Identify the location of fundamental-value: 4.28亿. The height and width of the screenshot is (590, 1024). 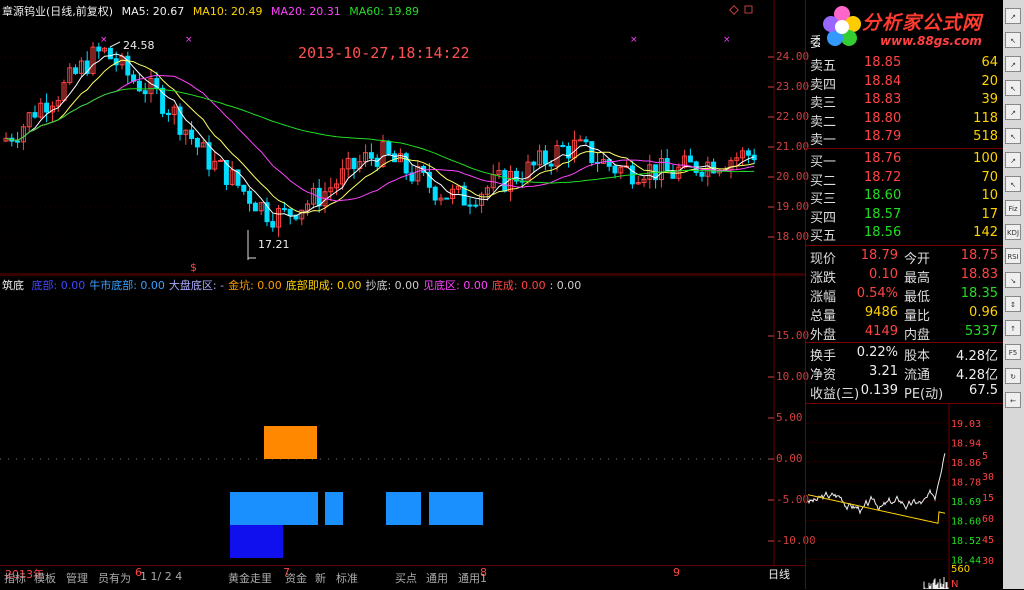
(977, 375).